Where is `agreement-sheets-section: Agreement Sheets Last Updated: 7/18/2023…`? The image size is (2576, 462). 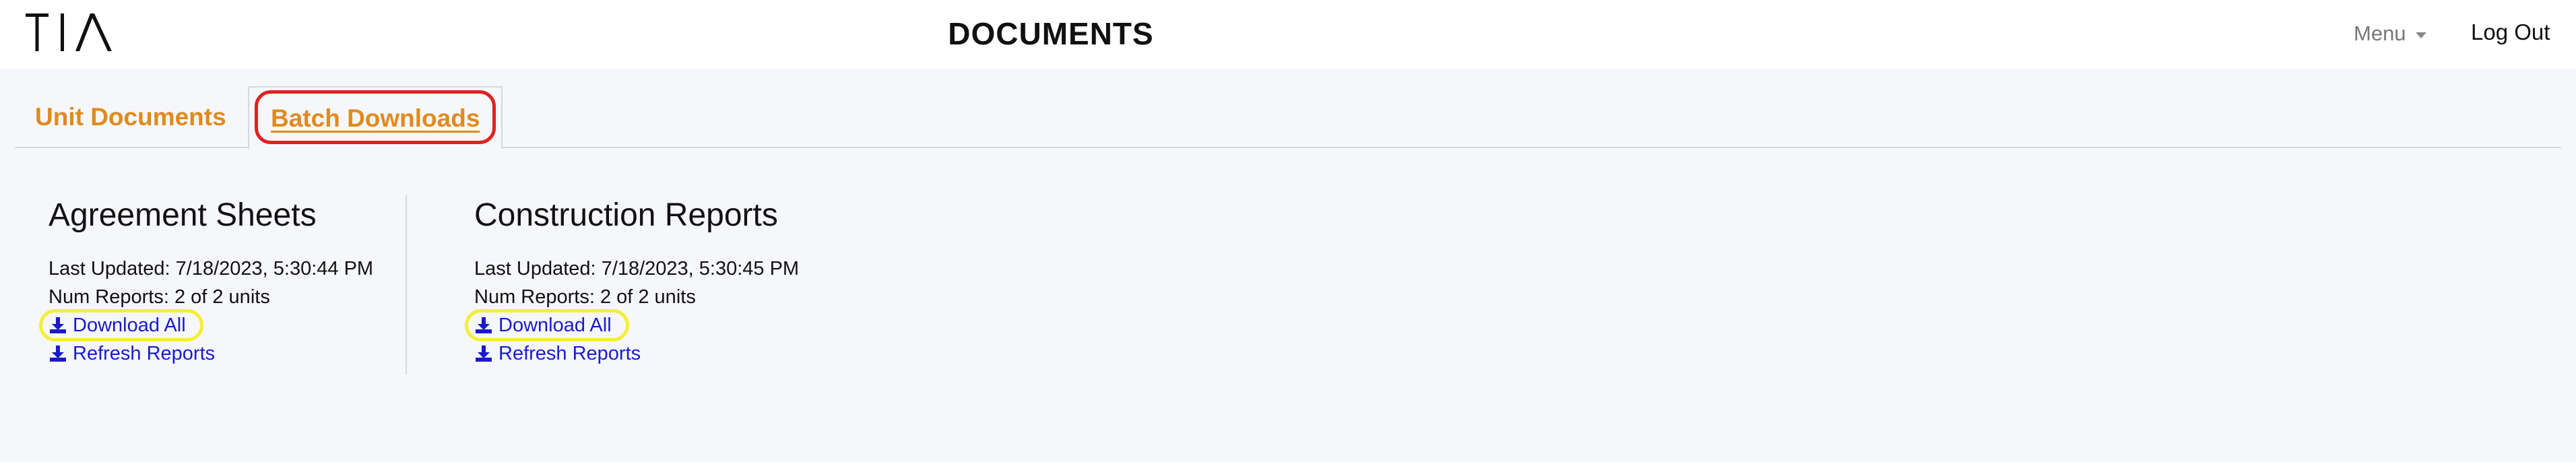
agreement-sheets-section: Agreement Sheets Last Updated: 7/18/2023… is located at coordinates (222, 281).